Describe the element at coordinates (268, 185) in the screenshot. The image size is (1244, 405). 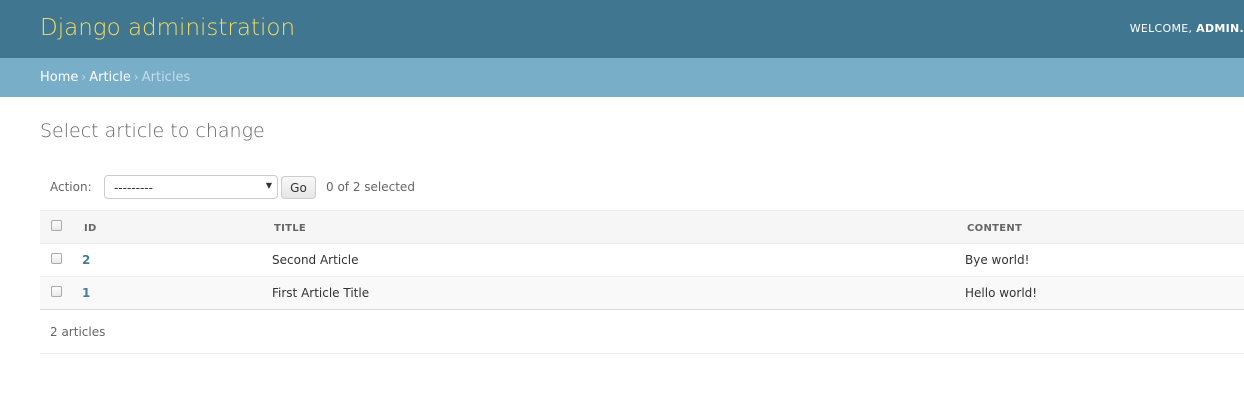
I see `chevron-down-icon: ▼` at that location.